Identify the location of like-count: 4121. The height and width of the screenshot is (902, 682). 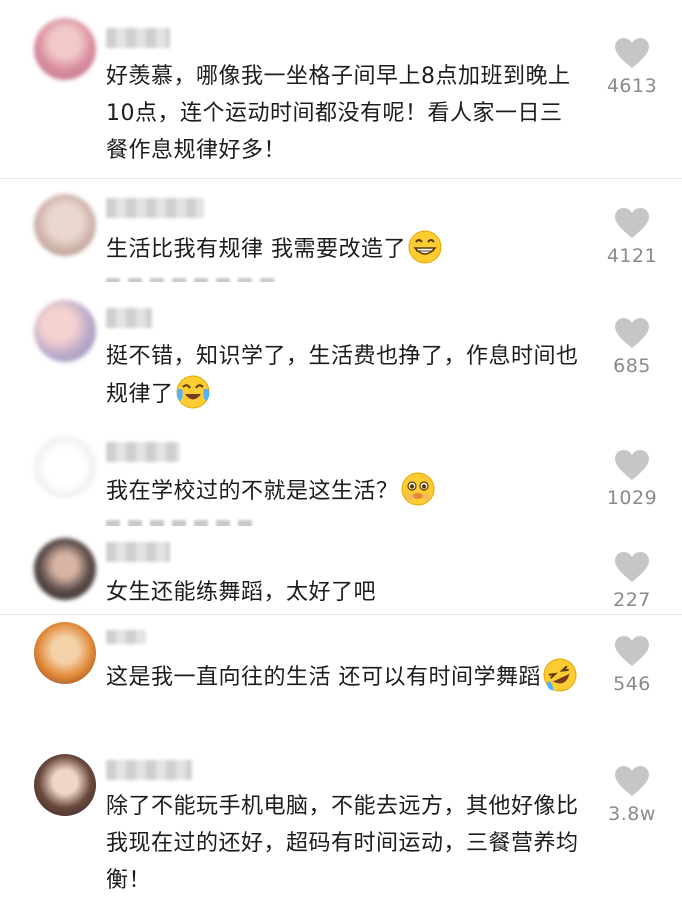
(632, 256).